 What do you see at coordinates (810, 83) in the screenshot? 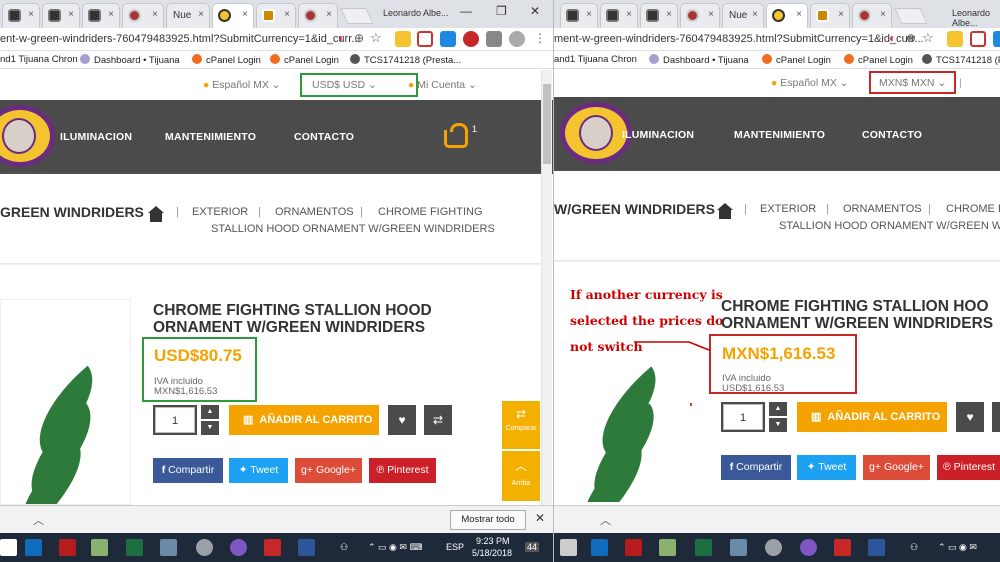
I see `language-selector: ● Español MX ⌄` at bounding box center [810, 83].